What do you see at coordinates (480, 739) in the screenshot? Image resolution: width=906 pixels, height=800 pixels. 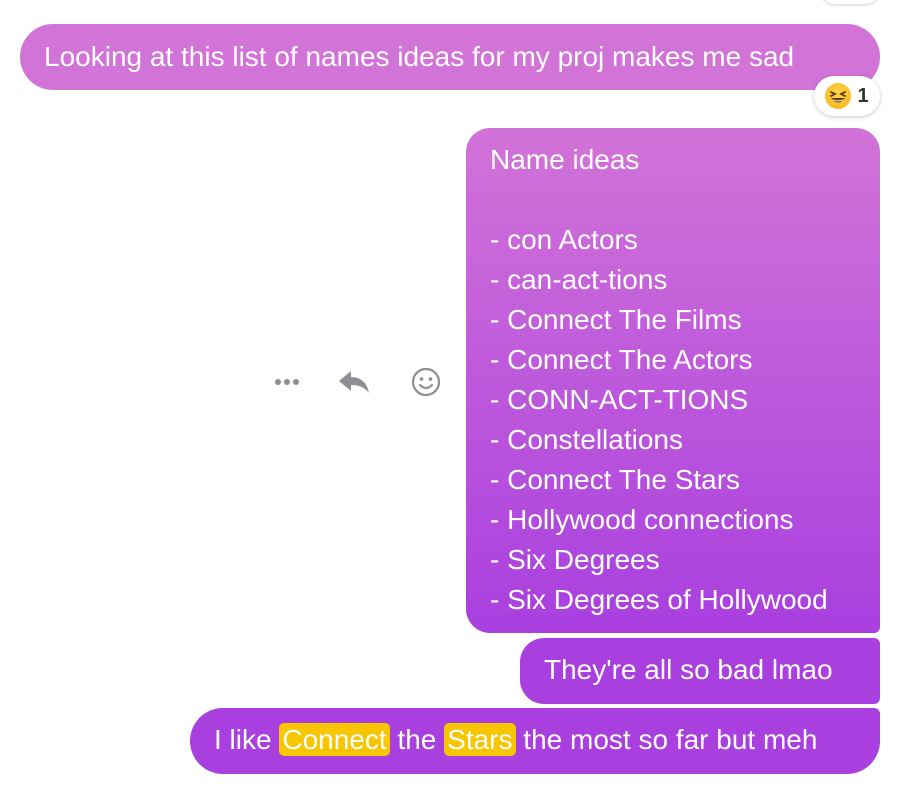 I see `search-highlight: Stars` at bounding box center [480, 739].